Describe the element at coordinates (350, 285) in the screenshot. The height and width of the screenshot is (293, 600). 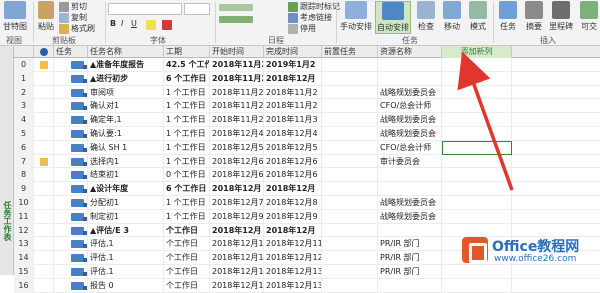
I see `pred-cell` at that location.